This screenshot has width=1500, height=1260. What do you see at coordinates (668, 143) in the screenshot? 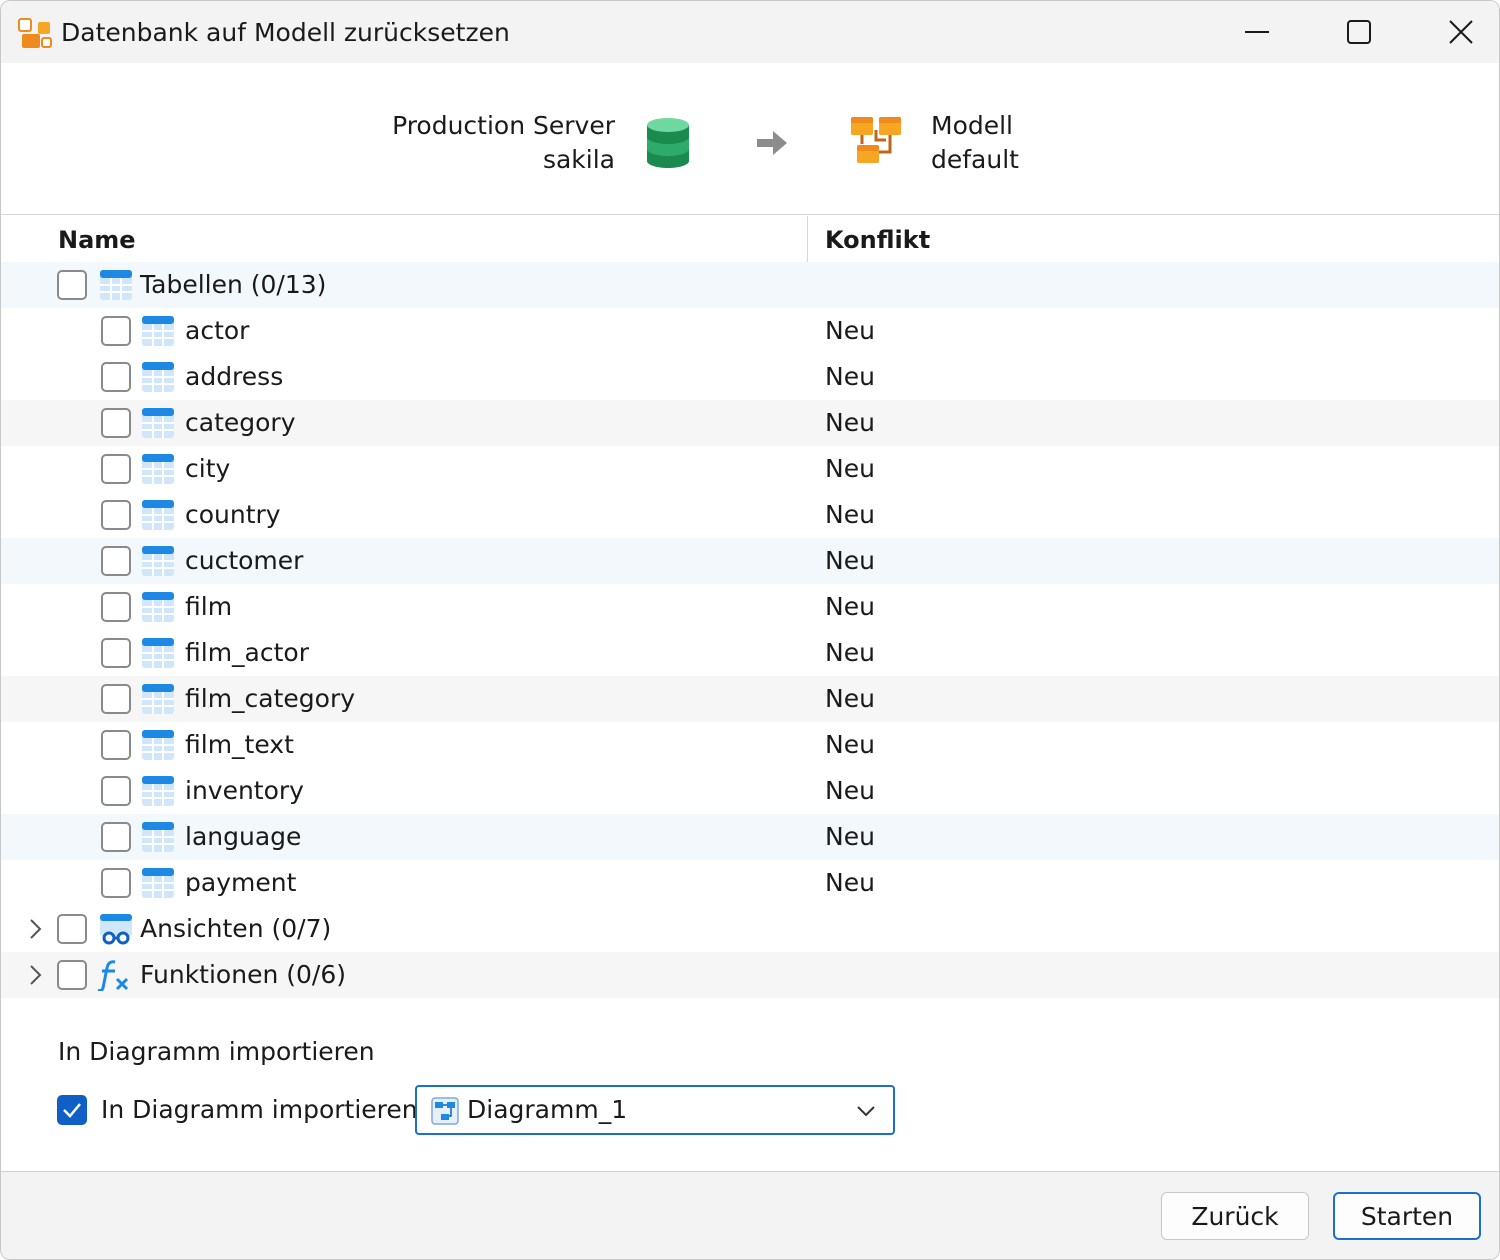
I see `database-icon` at bounding box center [668, 143].